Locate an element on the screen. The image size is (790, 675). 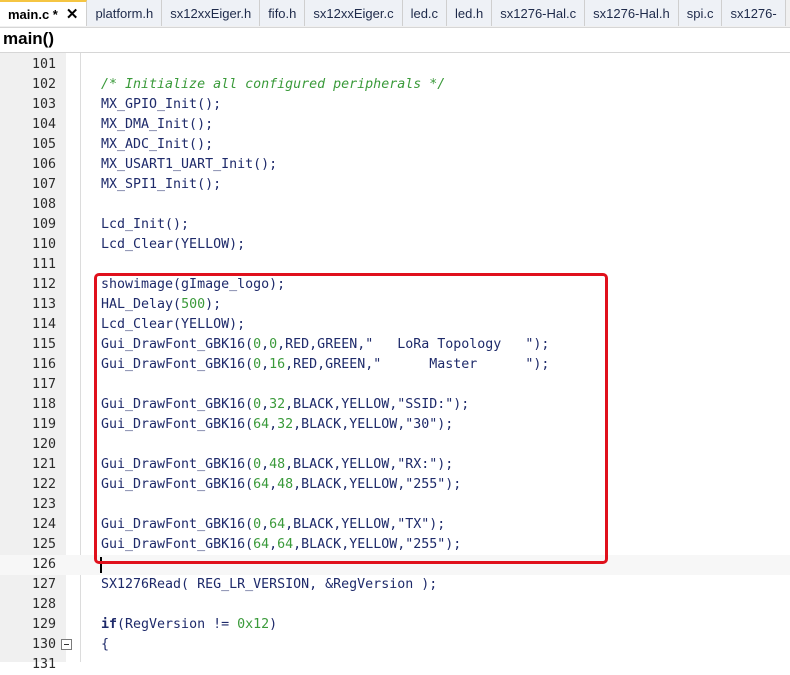
code-line: 114 Lcd_Clear(YELLOW); is located at coordinates (395, 325).